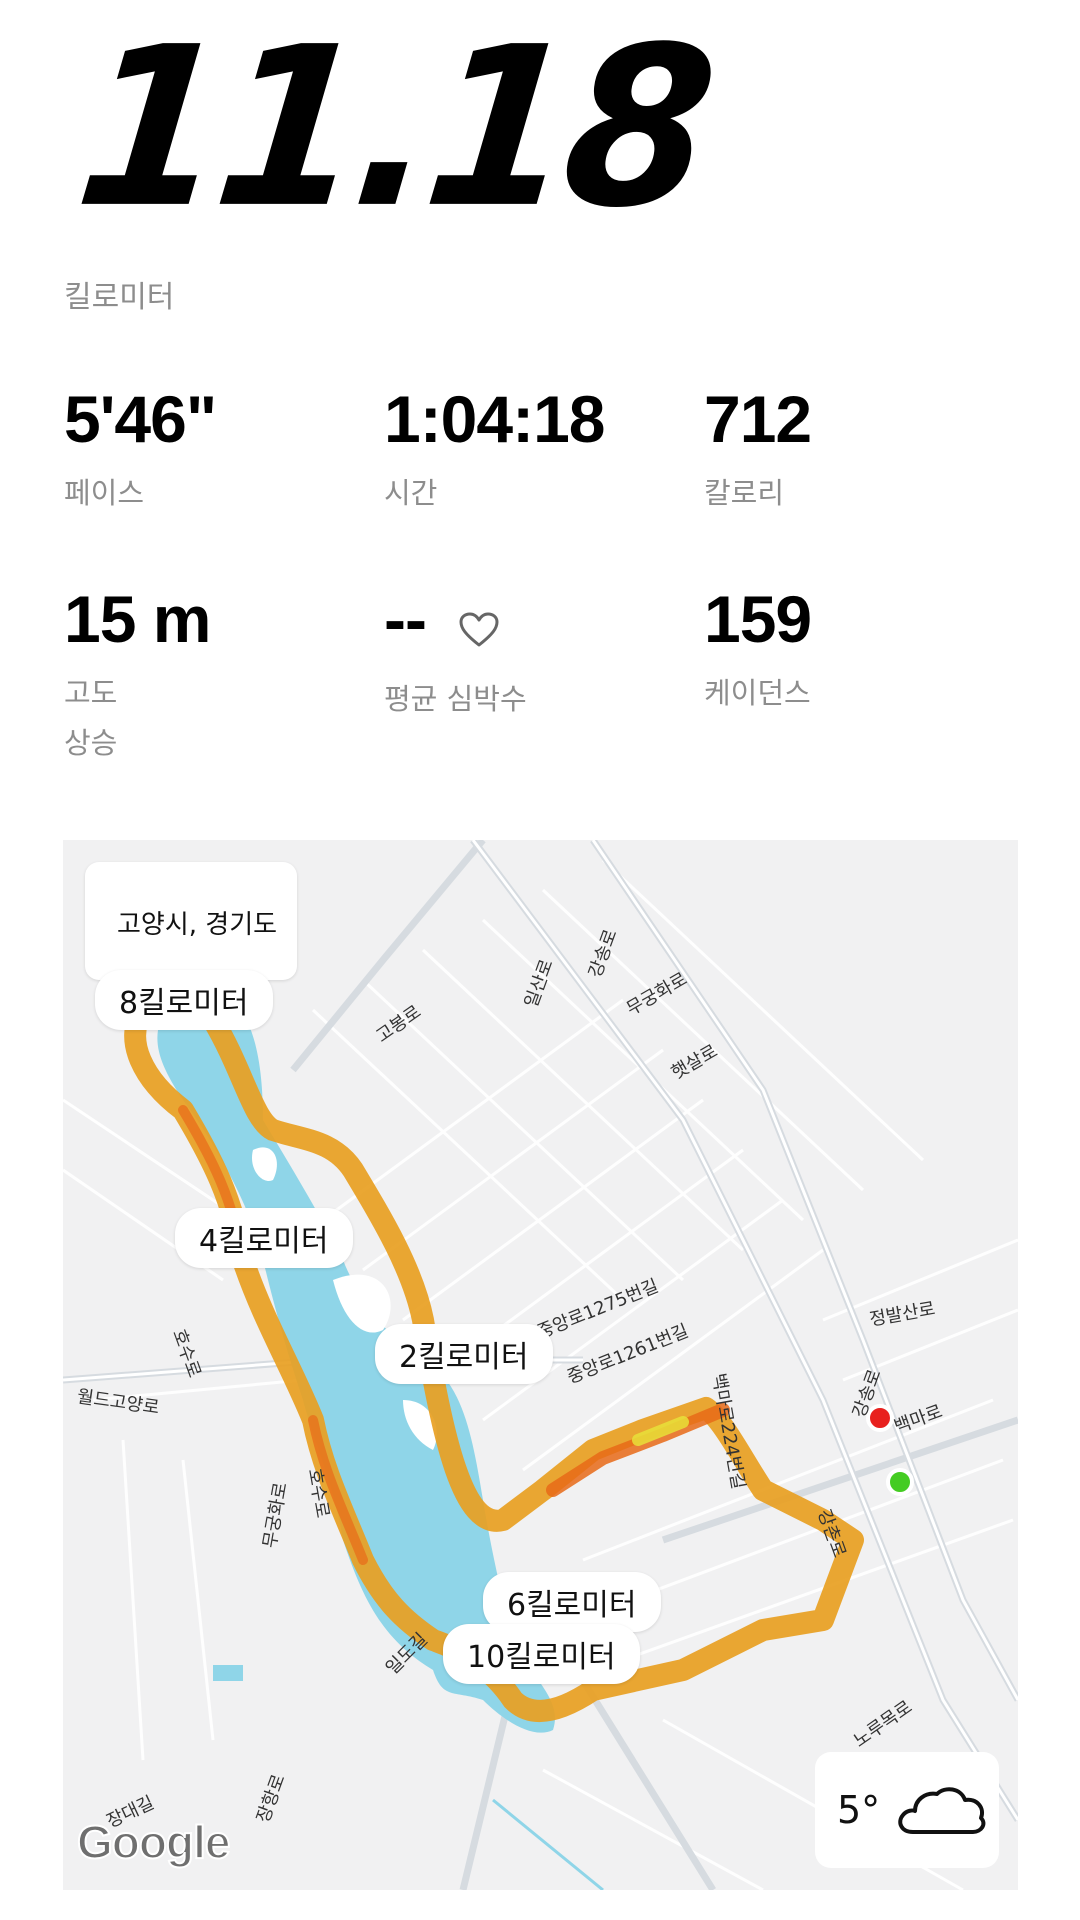 This screenshot has height=1920, width=1080. What do you see at coordinates (494, 419) in the screenshot?
I see `time-value: 1:04:18` at bounding box center [494, 419].